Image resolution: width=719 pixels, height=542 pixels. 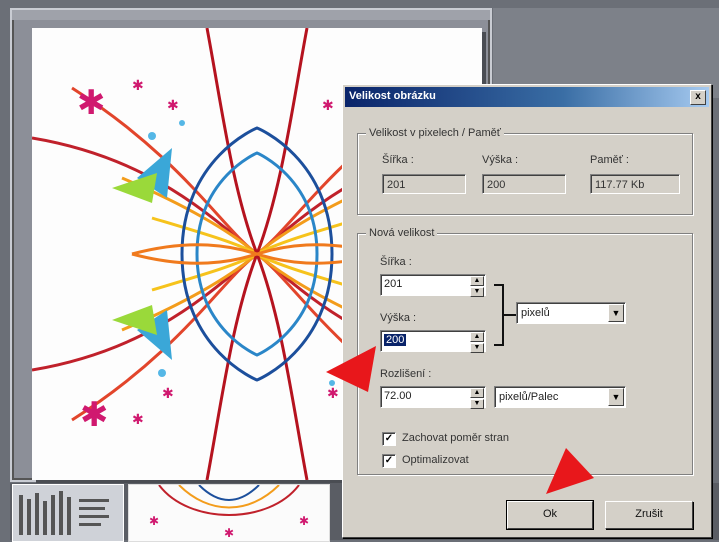 I want to click on aspect-link-stem, so click(x=510, y=315).